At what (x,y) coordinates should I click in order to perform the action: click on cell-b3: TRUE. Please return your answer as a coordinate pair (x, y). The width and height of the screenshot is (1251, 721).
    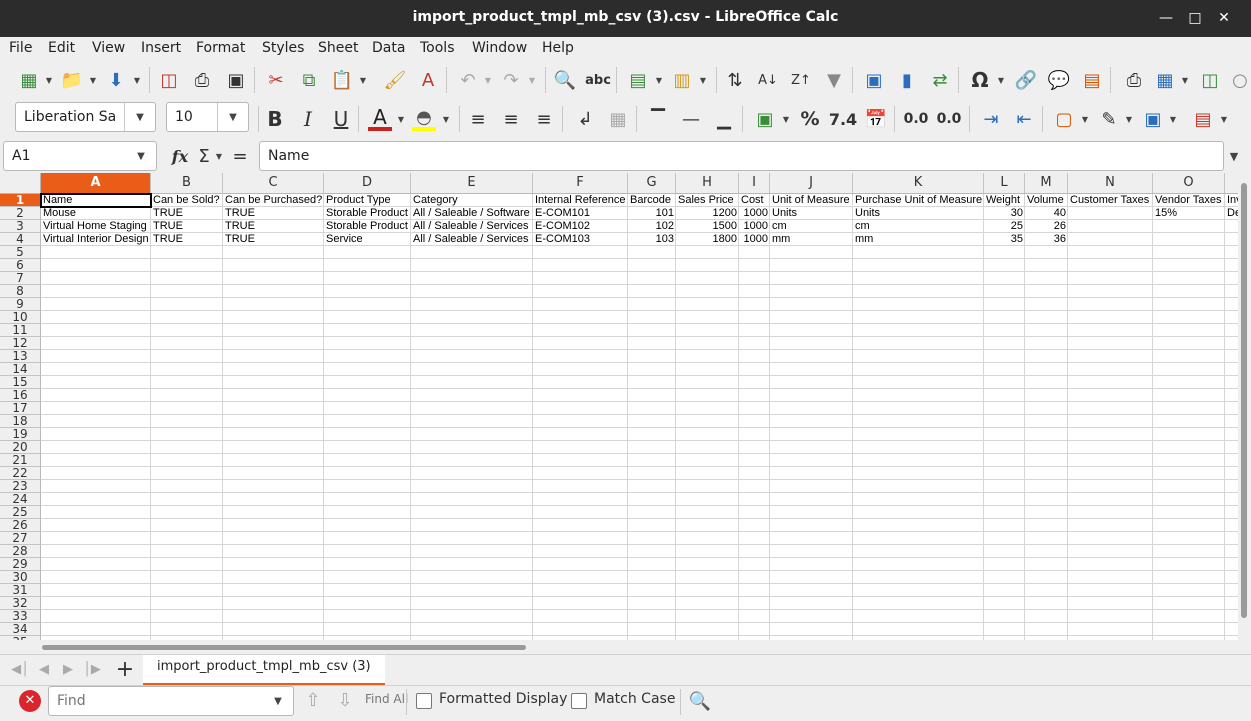
    Looking at the image, I should click on (187, 226).